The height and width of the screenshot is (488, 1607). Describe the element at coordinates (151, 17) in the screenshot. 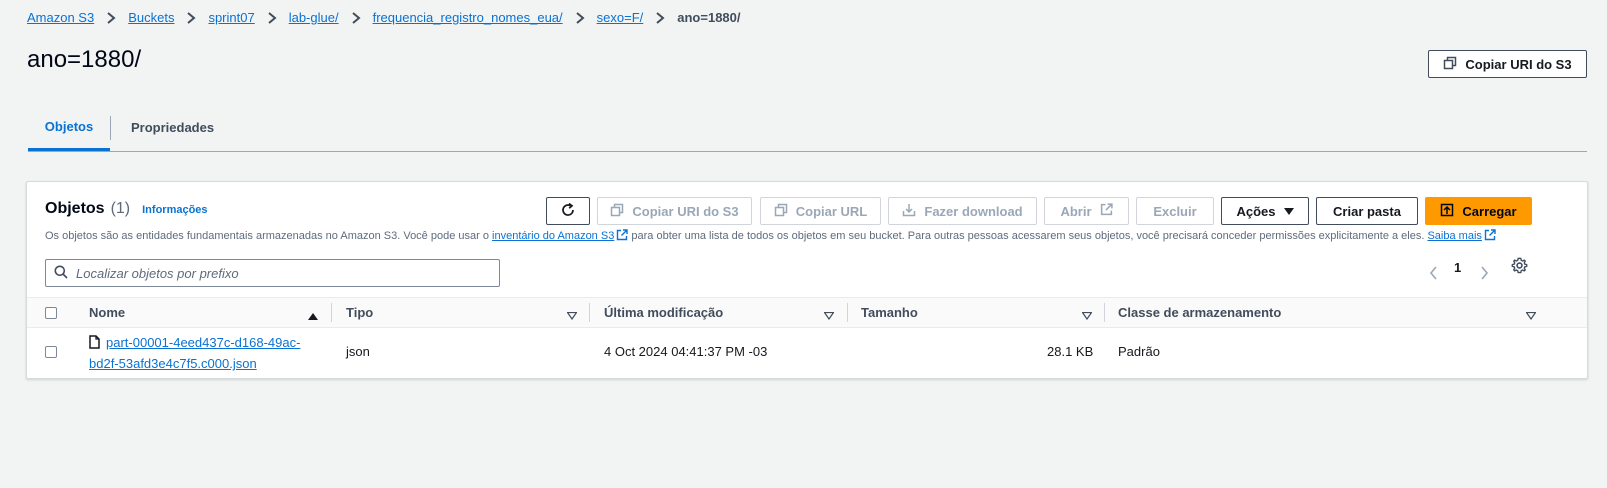

I see `breadcrumb-buckets: Buckets` at that location.